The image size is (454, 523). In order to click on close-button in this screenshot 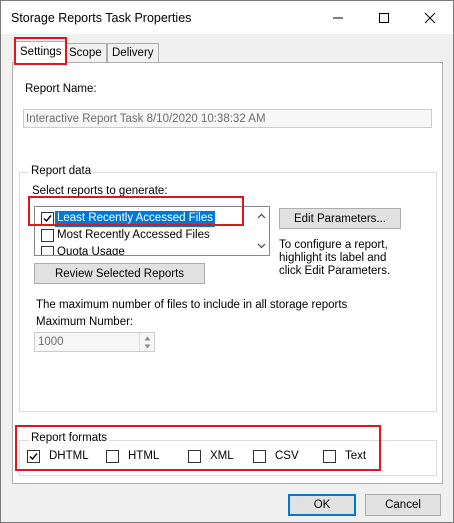, I will do `click(430, 17)`.